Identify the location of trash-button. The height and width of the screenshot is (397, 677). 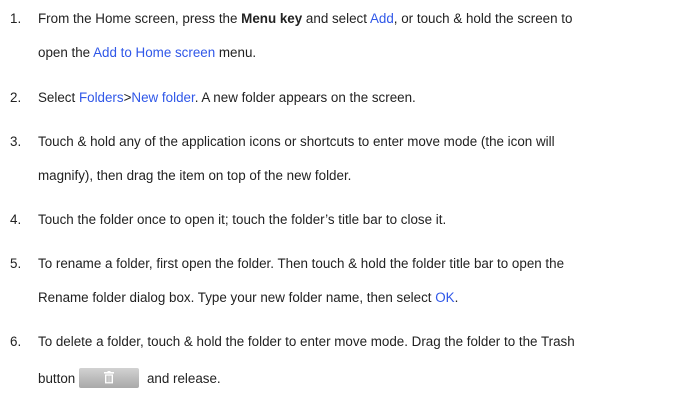
(109, 378).